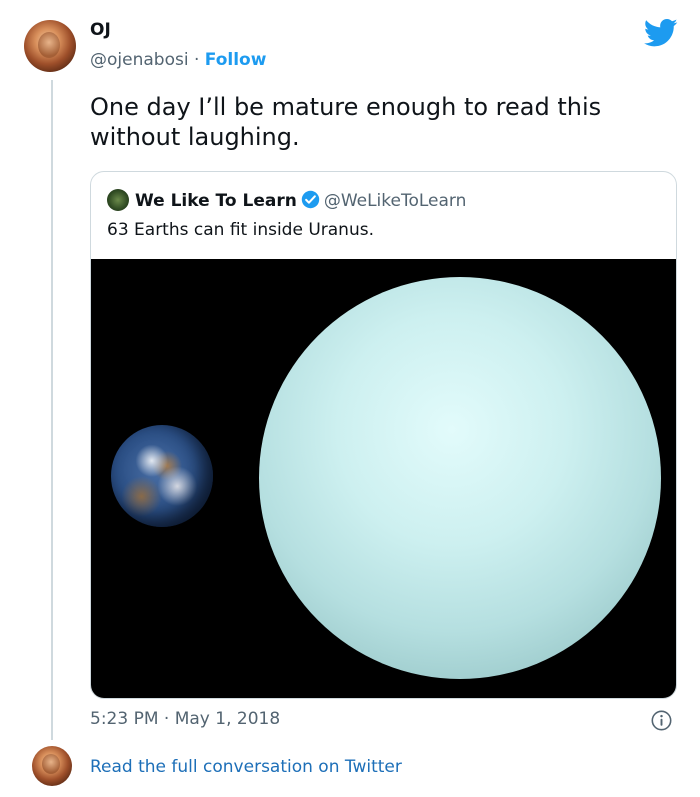  What do you see at coordinates (162, 476) in the screenshot?
I see `earth-planet` at bounding box center [162, 476].